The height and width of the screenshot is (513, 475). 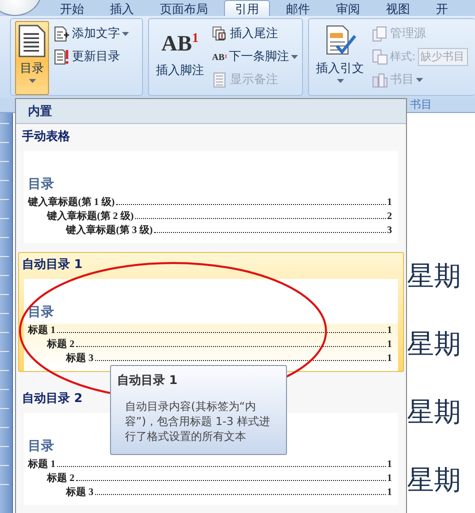 I want to click on tooltip-text: 自动目录内容(其标签为“内容”)，包含用标题 1-3 样式进行了格式设置的所有文本, so click(x=197, y=421).